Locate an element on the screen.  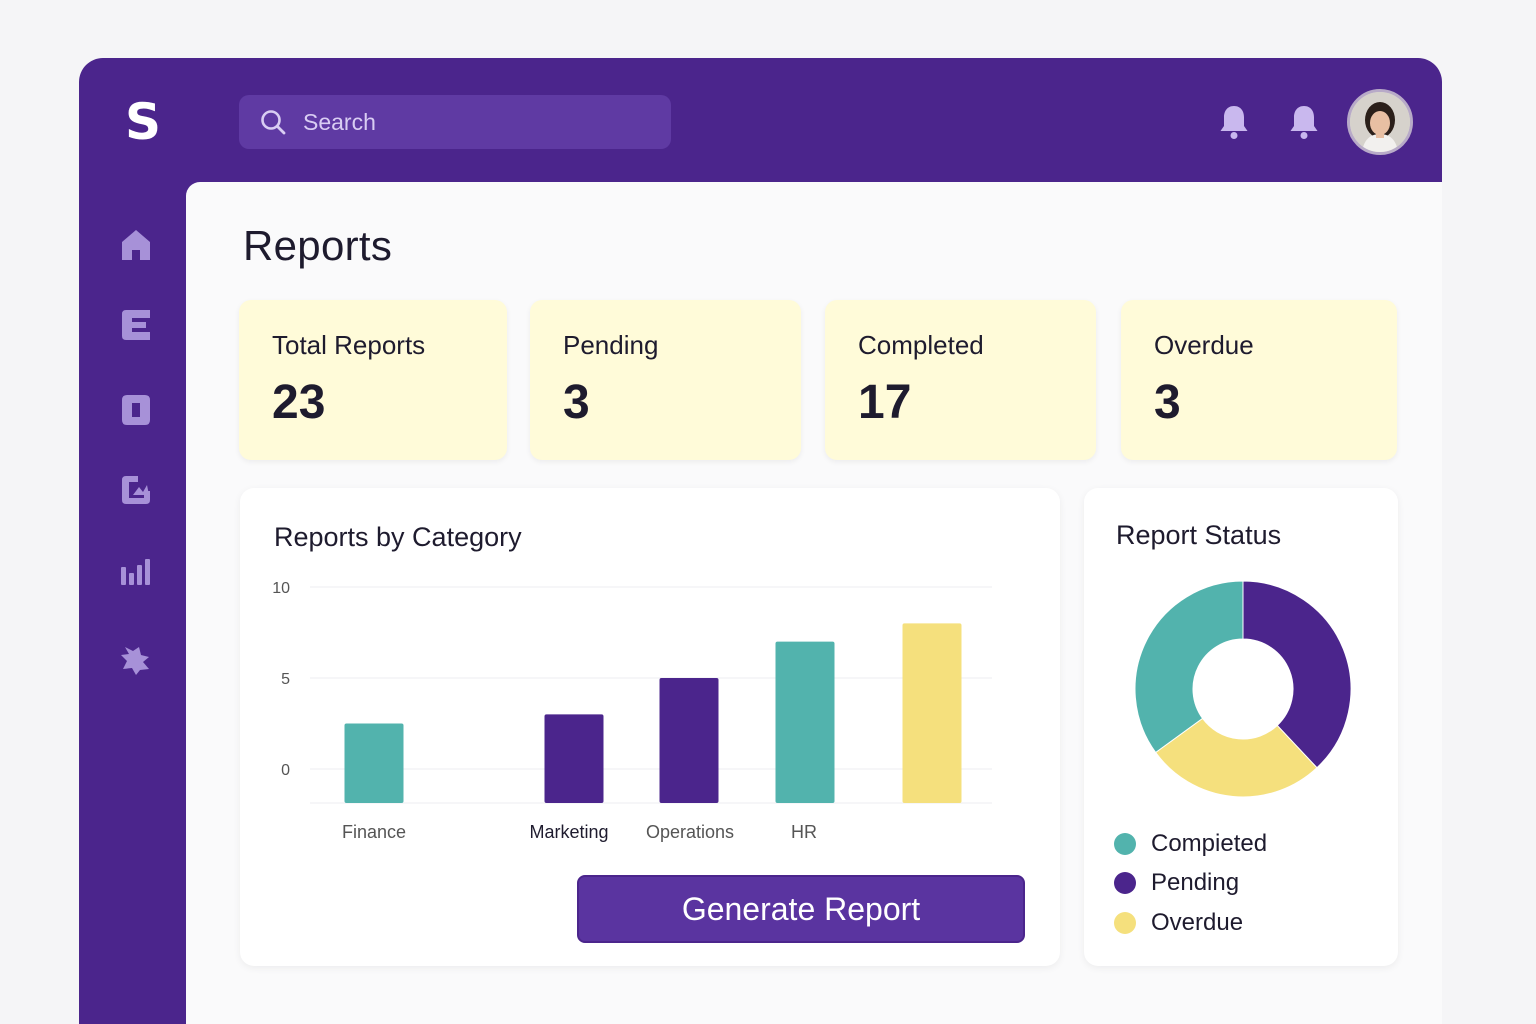
bar-chart: 10 5 0 Finance Marketing Operations HR is located at coordinates (632, 711).